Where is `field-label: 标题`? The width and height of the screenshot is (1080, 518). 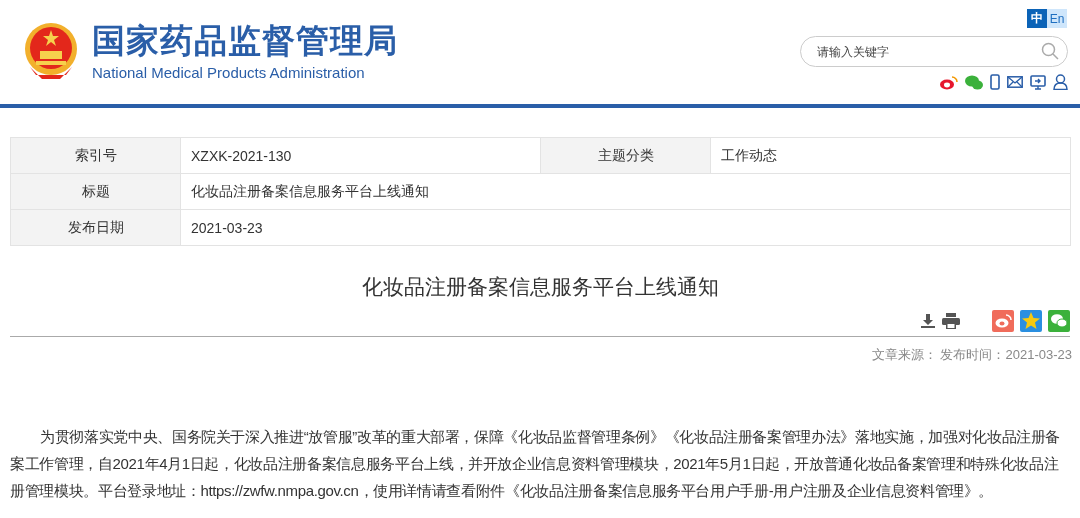
field-label: 标题 is located at coordinates (96, 192).